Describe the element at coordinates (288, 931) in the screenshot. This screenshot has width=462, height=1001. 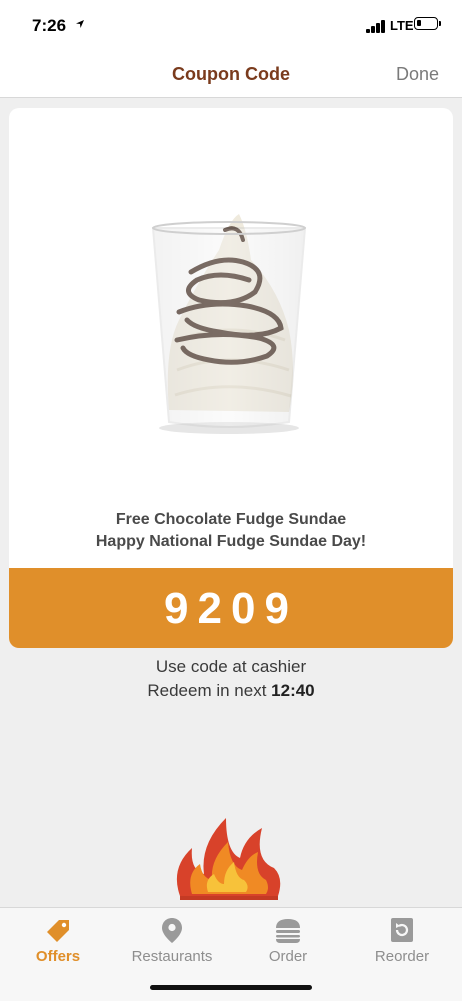
I see `burger-icon` at that location.